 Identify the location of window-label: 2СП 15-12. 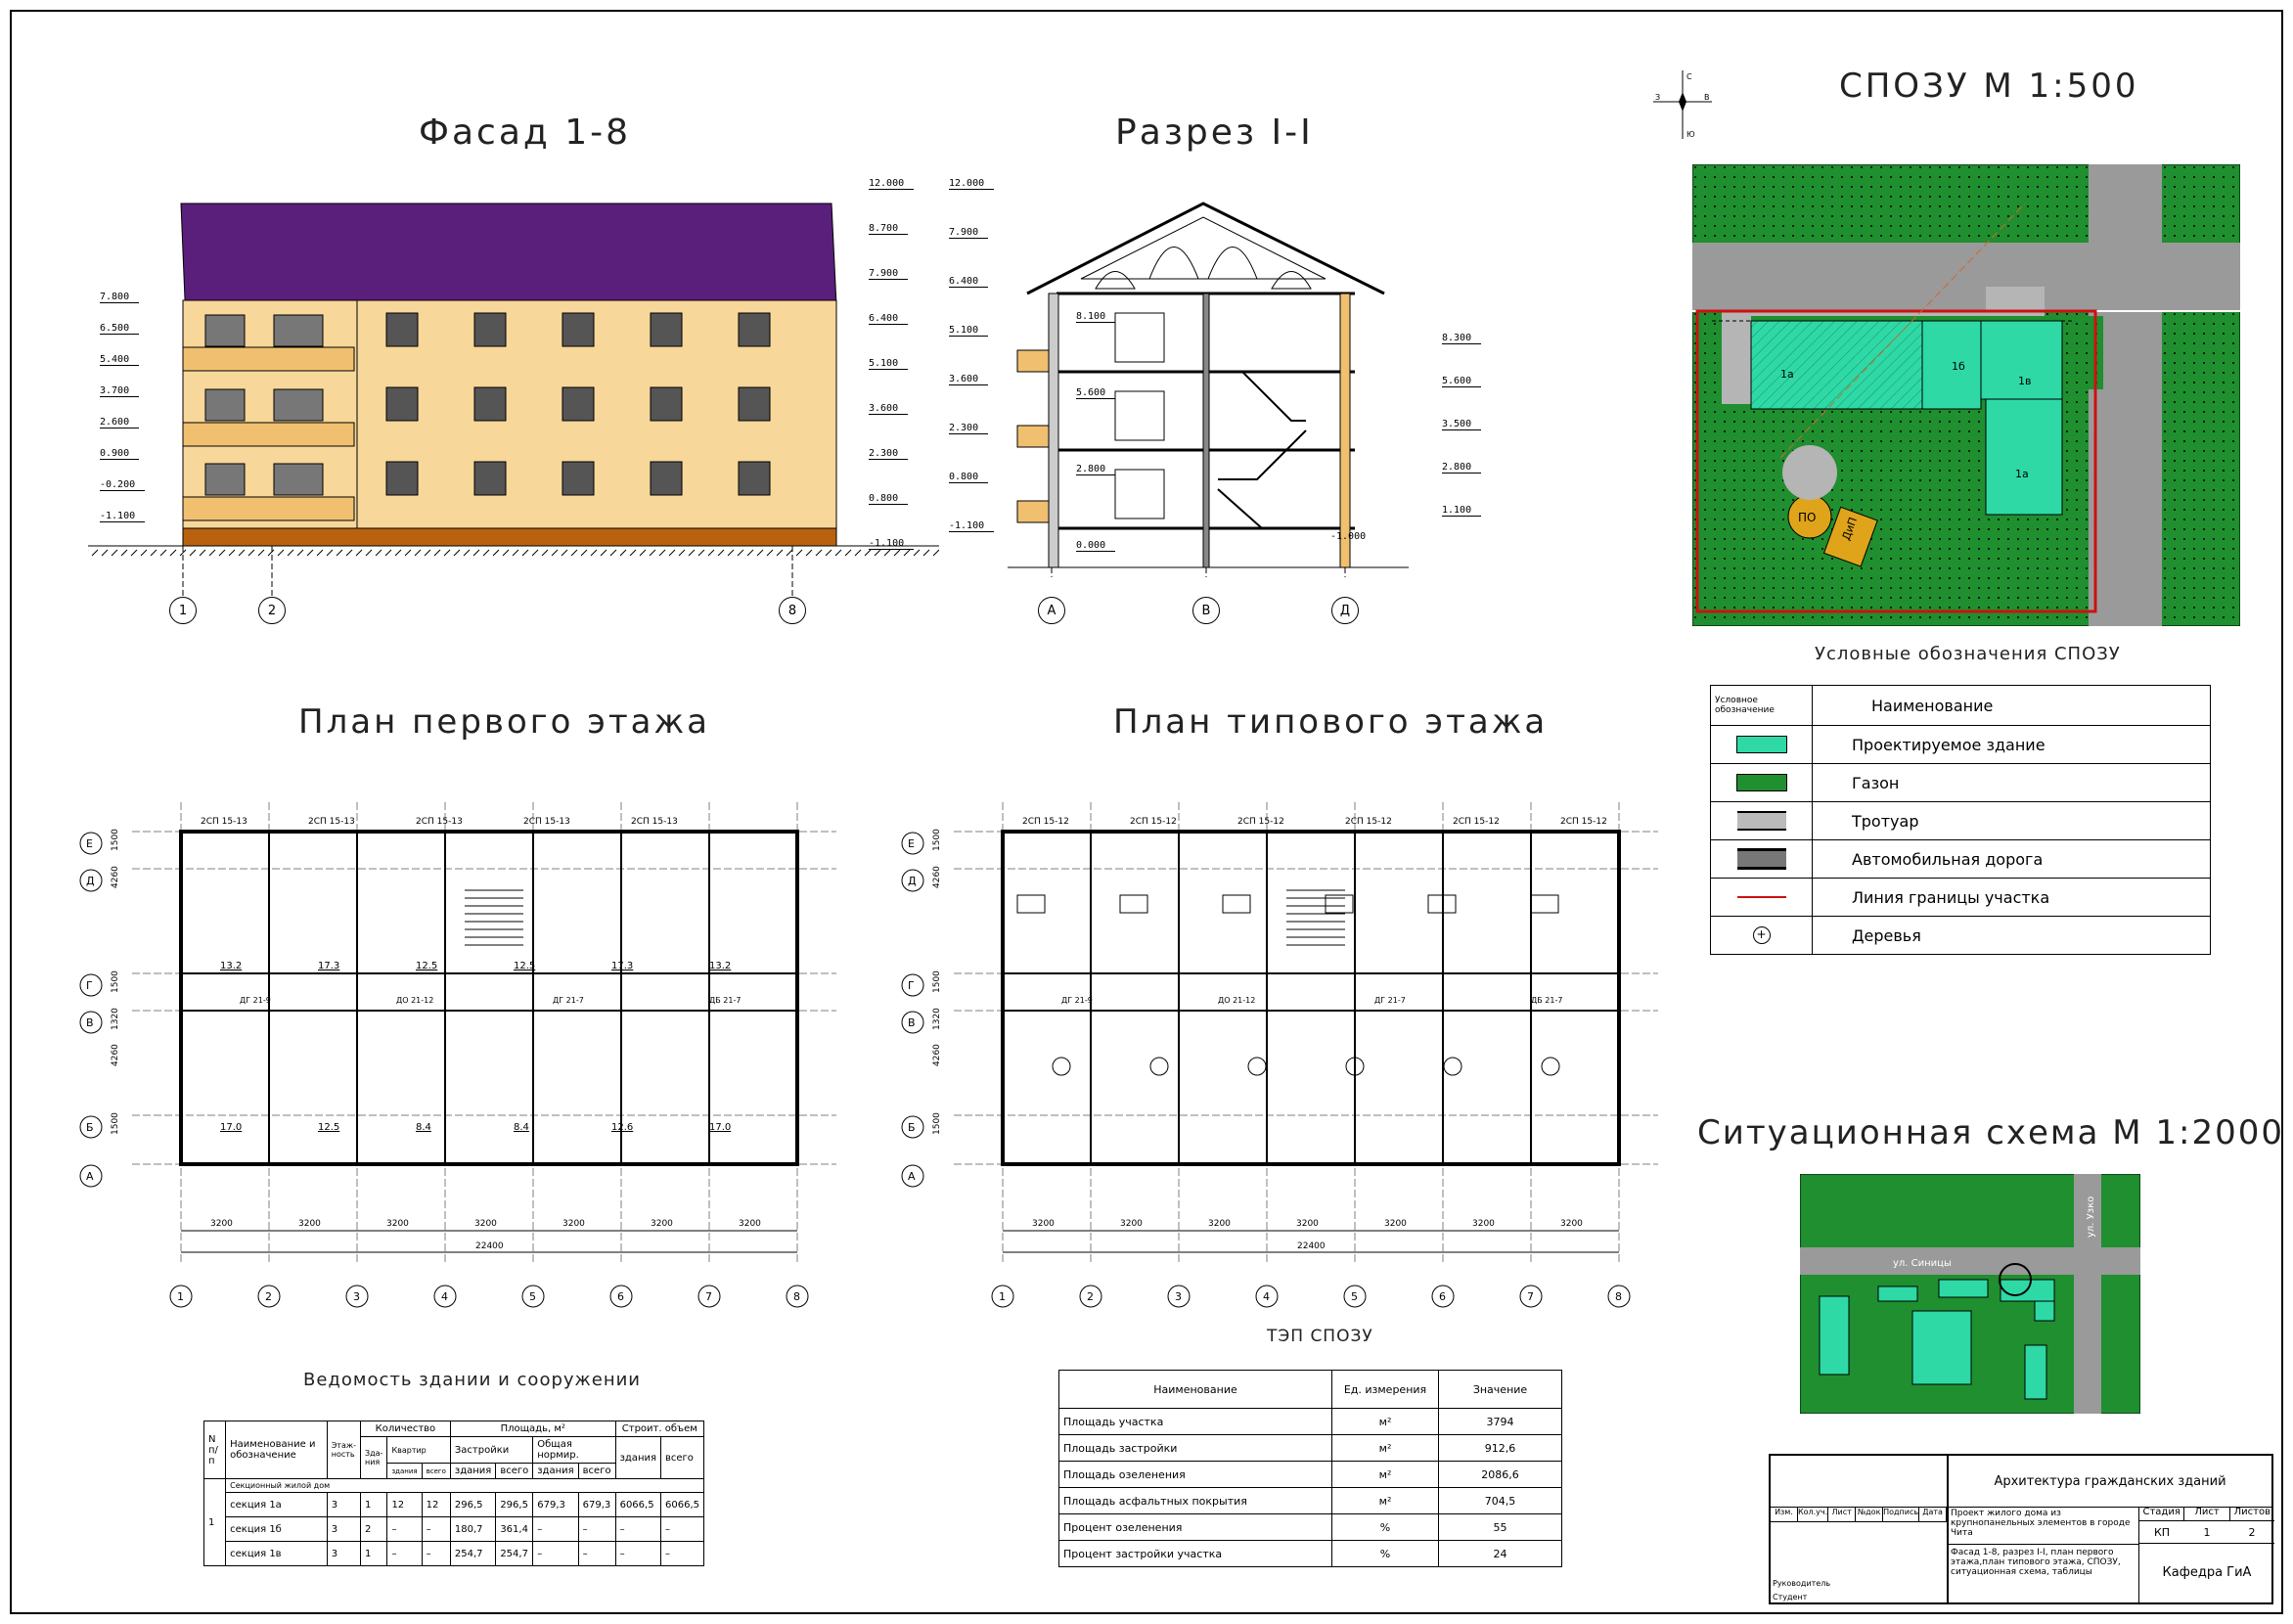
(1583, 822).